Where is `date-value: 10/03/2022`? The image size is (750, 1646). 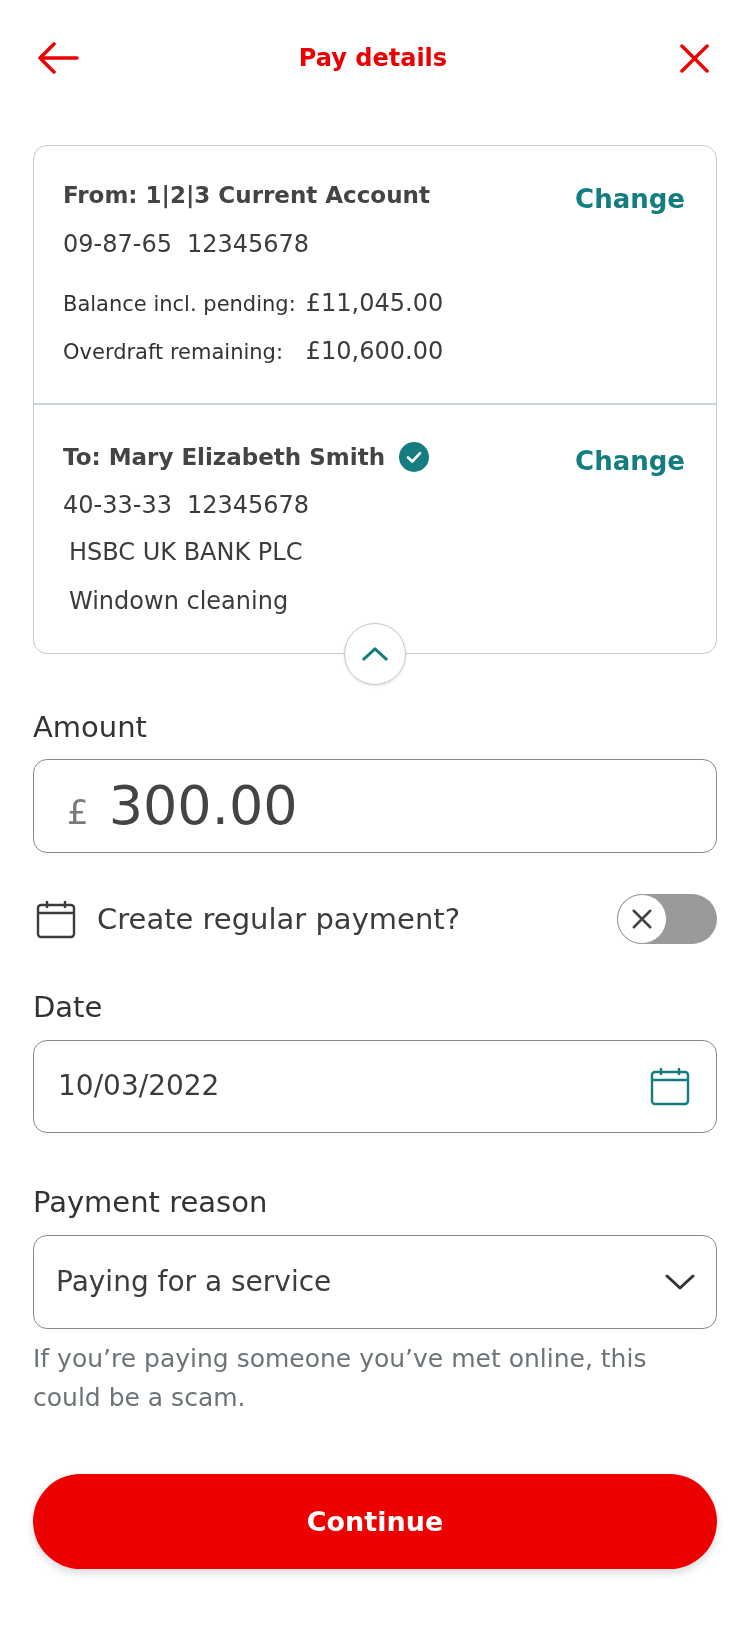 date-value: 10/03/2022 is located at coordinates (139, 1086).